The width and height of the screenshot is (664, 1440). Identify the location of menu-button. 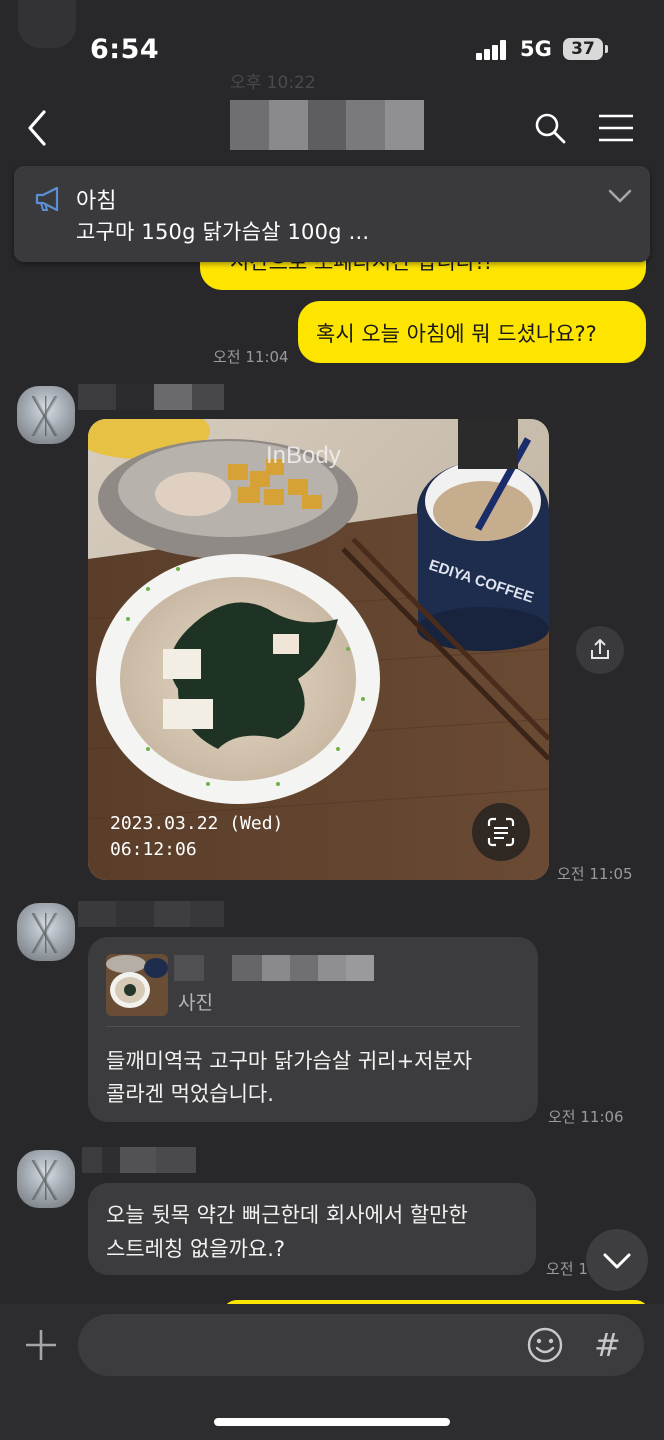
(616, 128).